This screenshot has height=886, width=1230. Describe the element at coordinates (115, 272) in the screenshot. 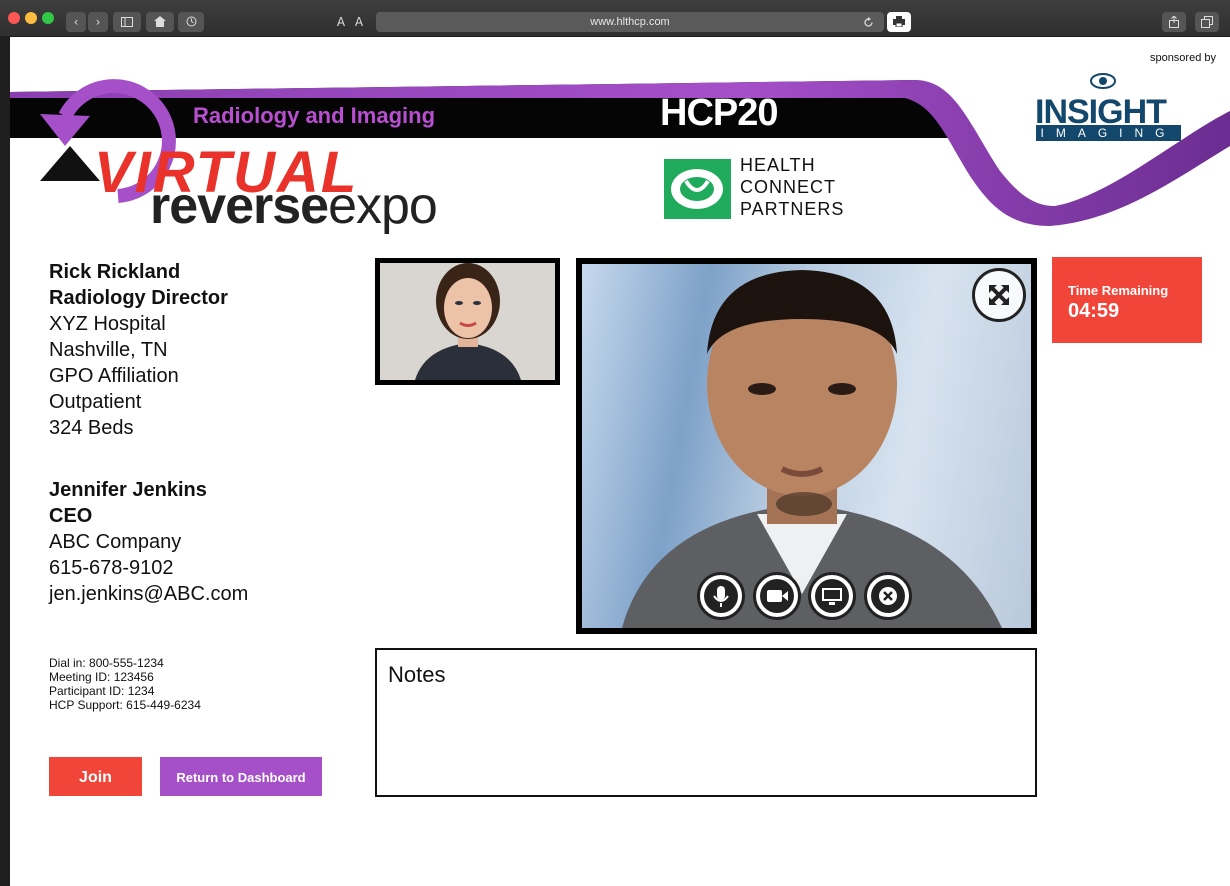

I see `attendee-name: Rick Rickland` at that location.